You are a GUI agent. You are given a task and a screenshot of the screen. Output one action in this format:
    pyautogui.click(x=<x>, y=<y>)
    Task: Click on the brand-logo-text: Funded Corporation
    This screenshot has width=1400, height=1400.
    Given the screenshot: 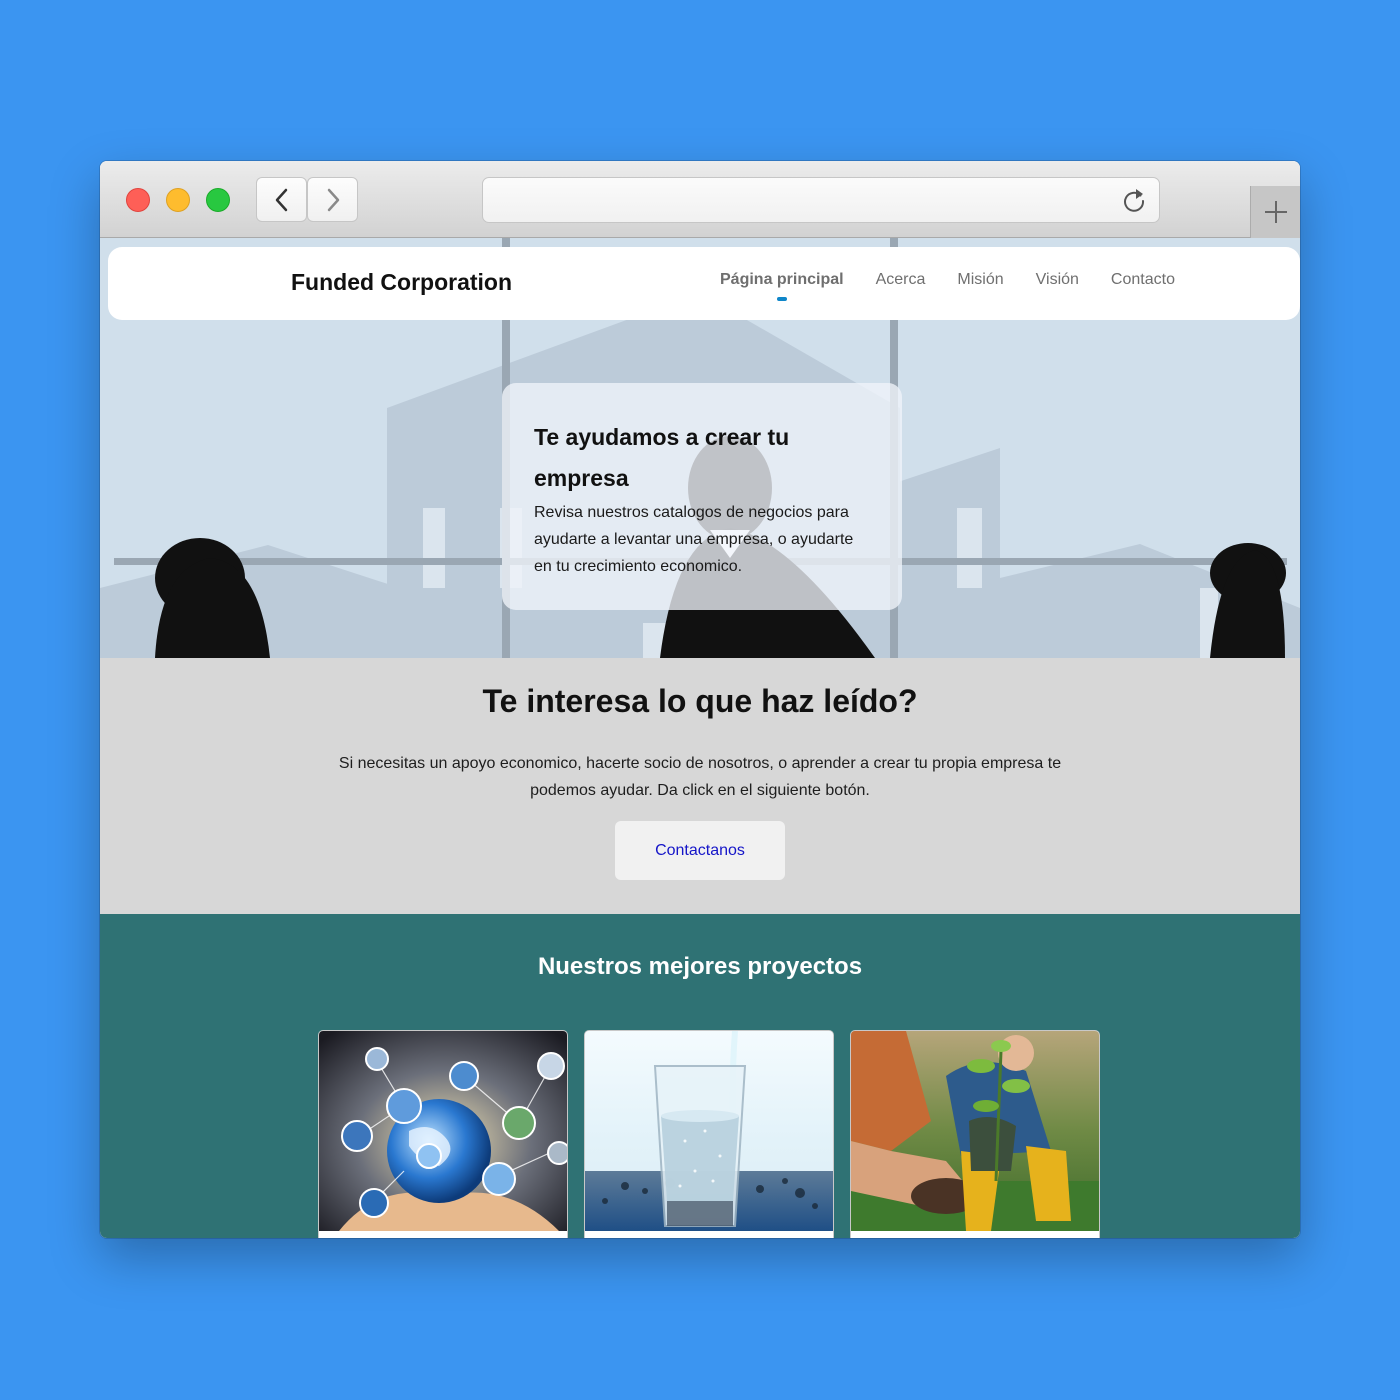 What is the action you would take?
    pyautogui.click(x=401, y=282)
    